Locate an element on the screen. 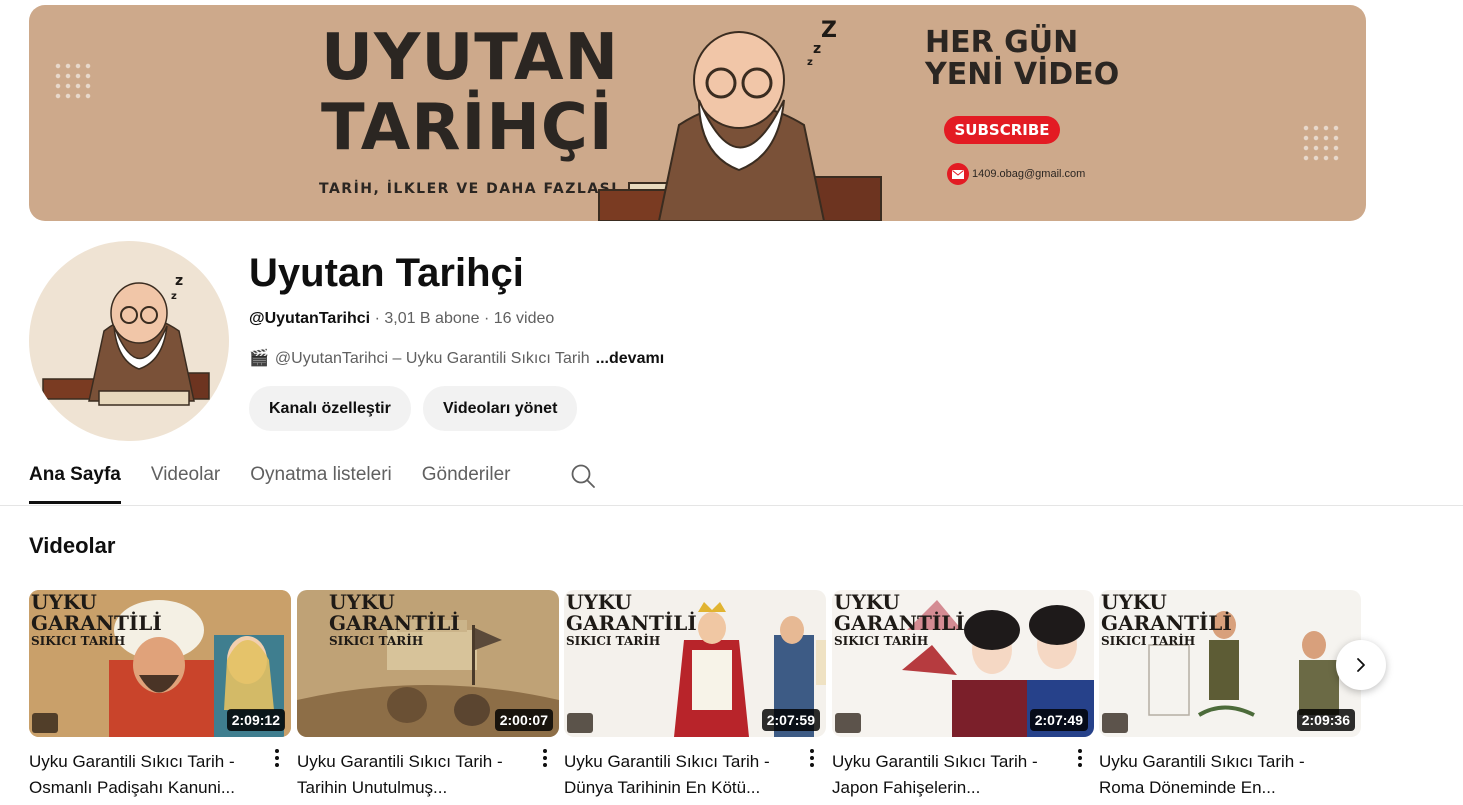  banner-email: 1409.obag@gmail.com is located at coordinates (1016, 174).